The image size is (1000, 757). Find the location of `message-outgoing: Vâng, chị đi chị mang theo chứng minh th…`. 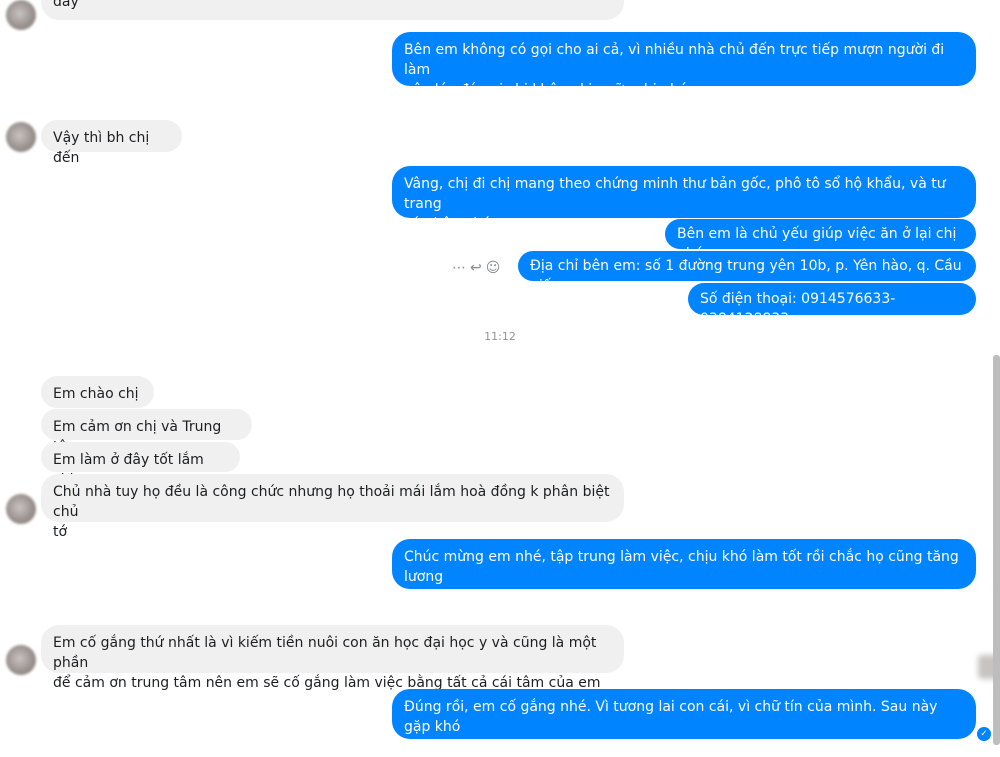

message-outgoing: Vâng, chị đi chị mang theo chứng minh th… is located at coordinates (684, 199).